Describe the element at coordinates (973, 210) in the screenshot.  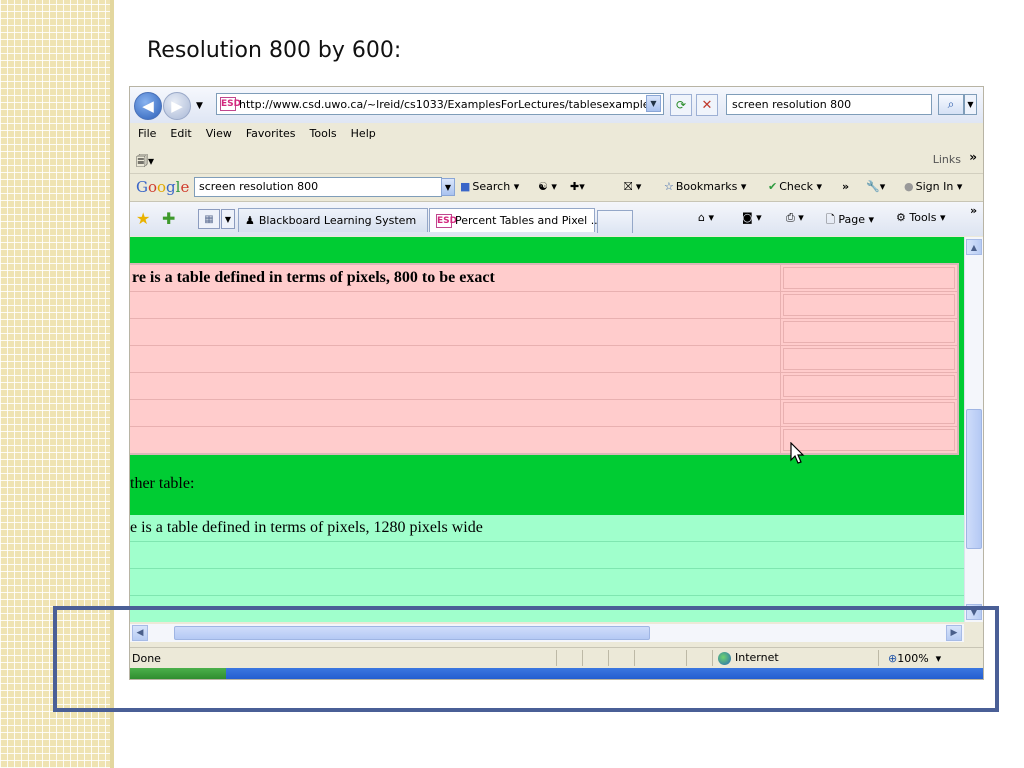
I see `command-more-chevron-icon: »` at that location.